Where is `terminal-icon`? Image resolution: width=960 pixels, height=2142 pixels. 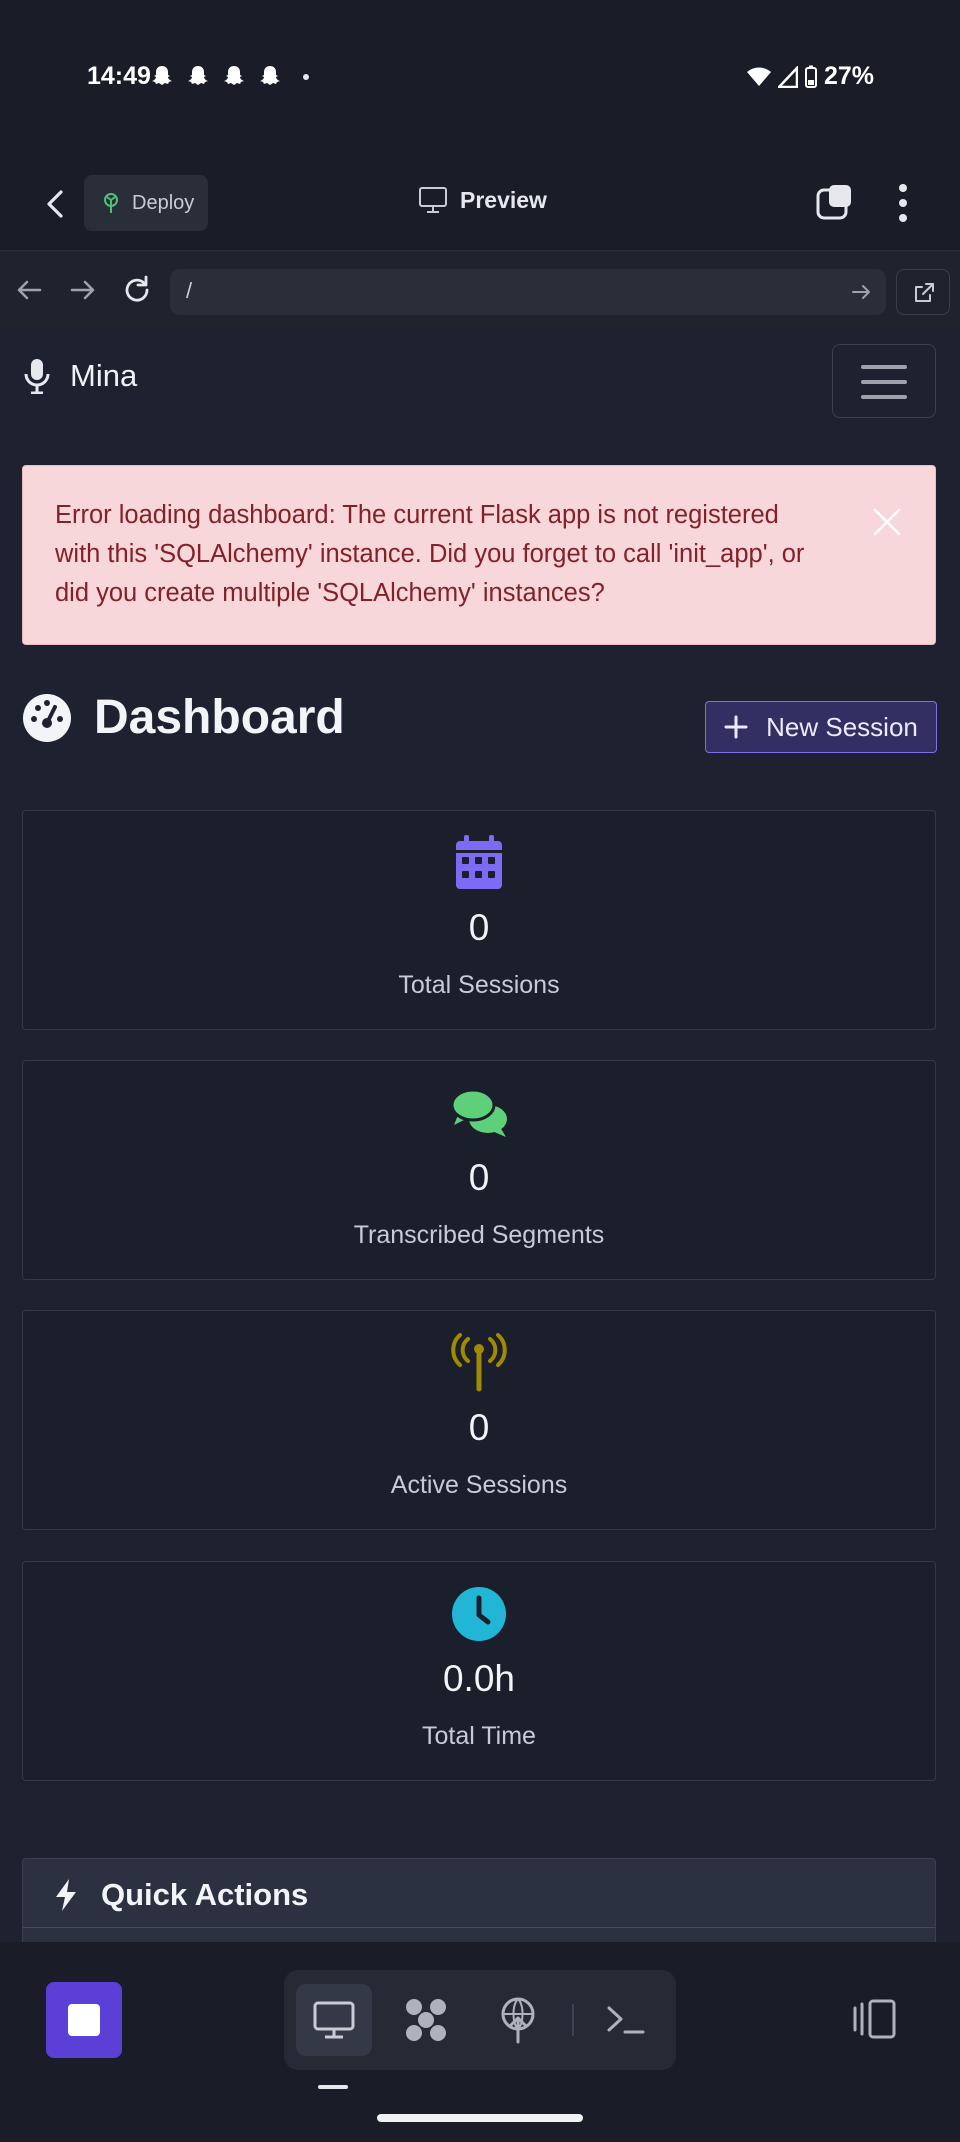
terminal-icon is located at coordinates (626, 2020).